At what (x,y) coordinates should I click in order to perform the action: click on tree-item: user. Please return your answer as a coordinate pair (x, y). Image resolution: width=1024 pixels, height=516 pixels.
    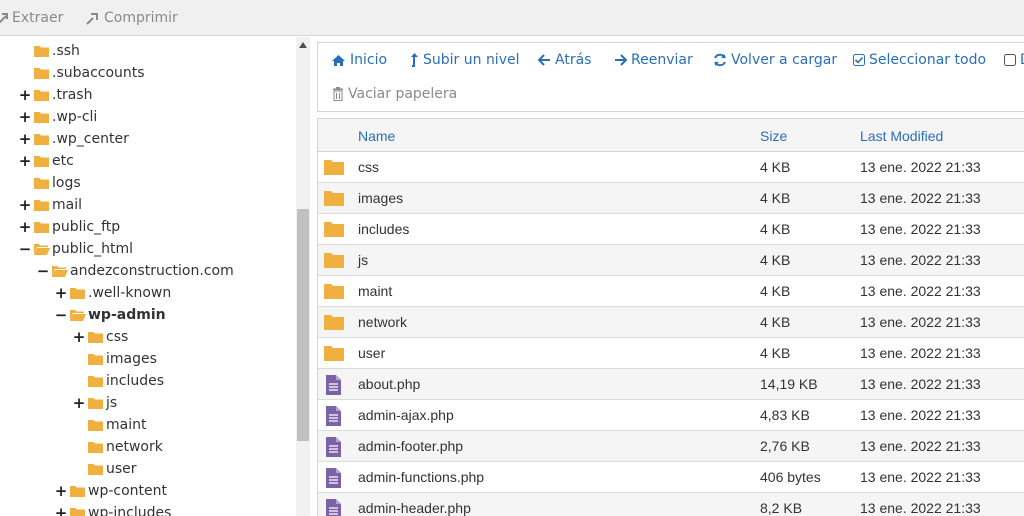
    Looking at the image, I should click on (147, 469).